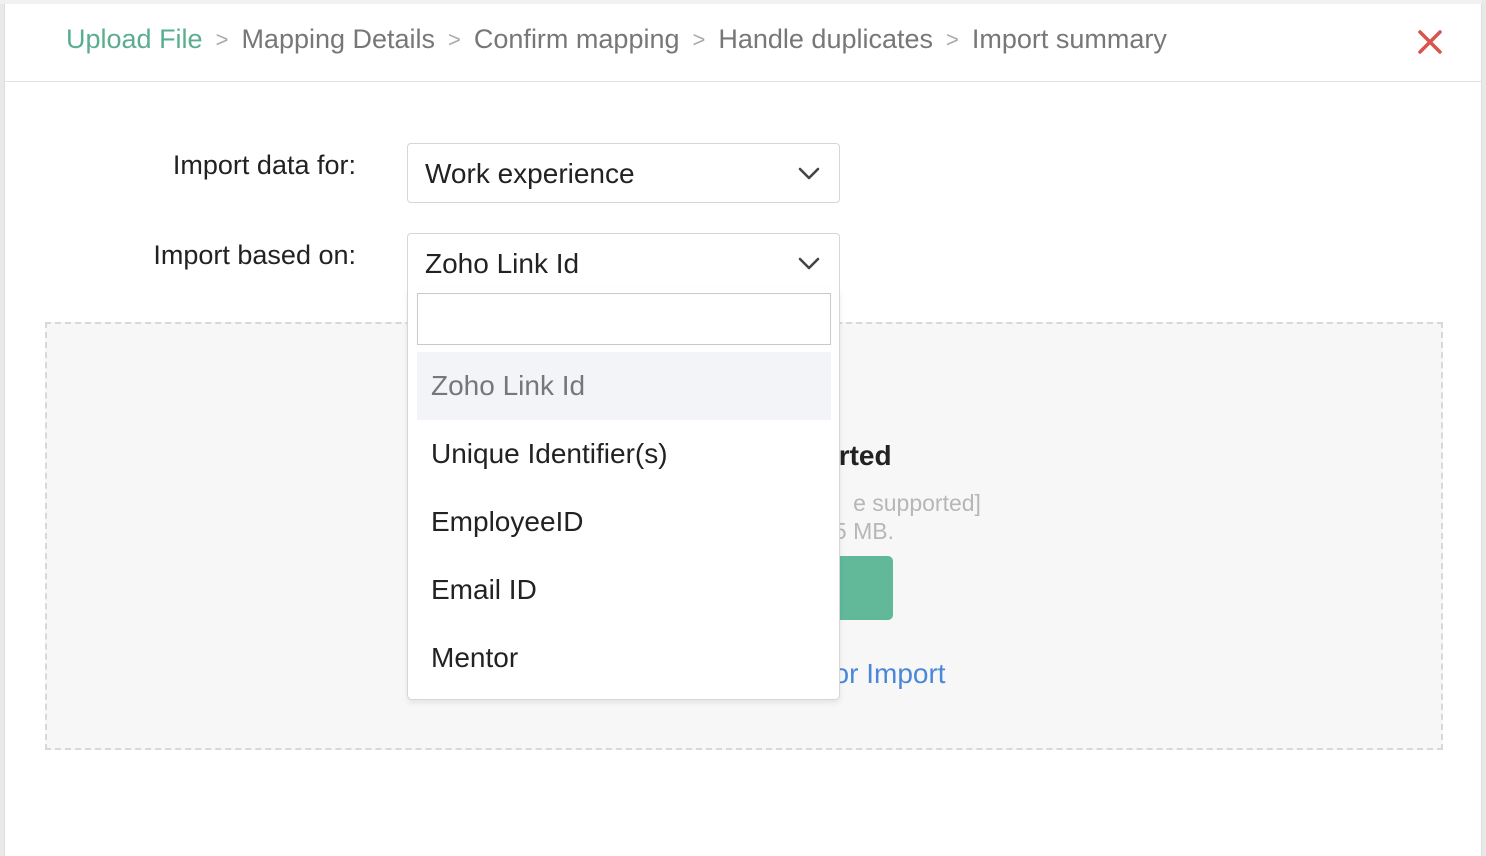 The width and height of the screenshot is (1486, 856). Describe the element at coordinates (624, 454) in the screenshot. I see `dropdown-option-unique-identifiers: Unique Identifier(s)` at that location.